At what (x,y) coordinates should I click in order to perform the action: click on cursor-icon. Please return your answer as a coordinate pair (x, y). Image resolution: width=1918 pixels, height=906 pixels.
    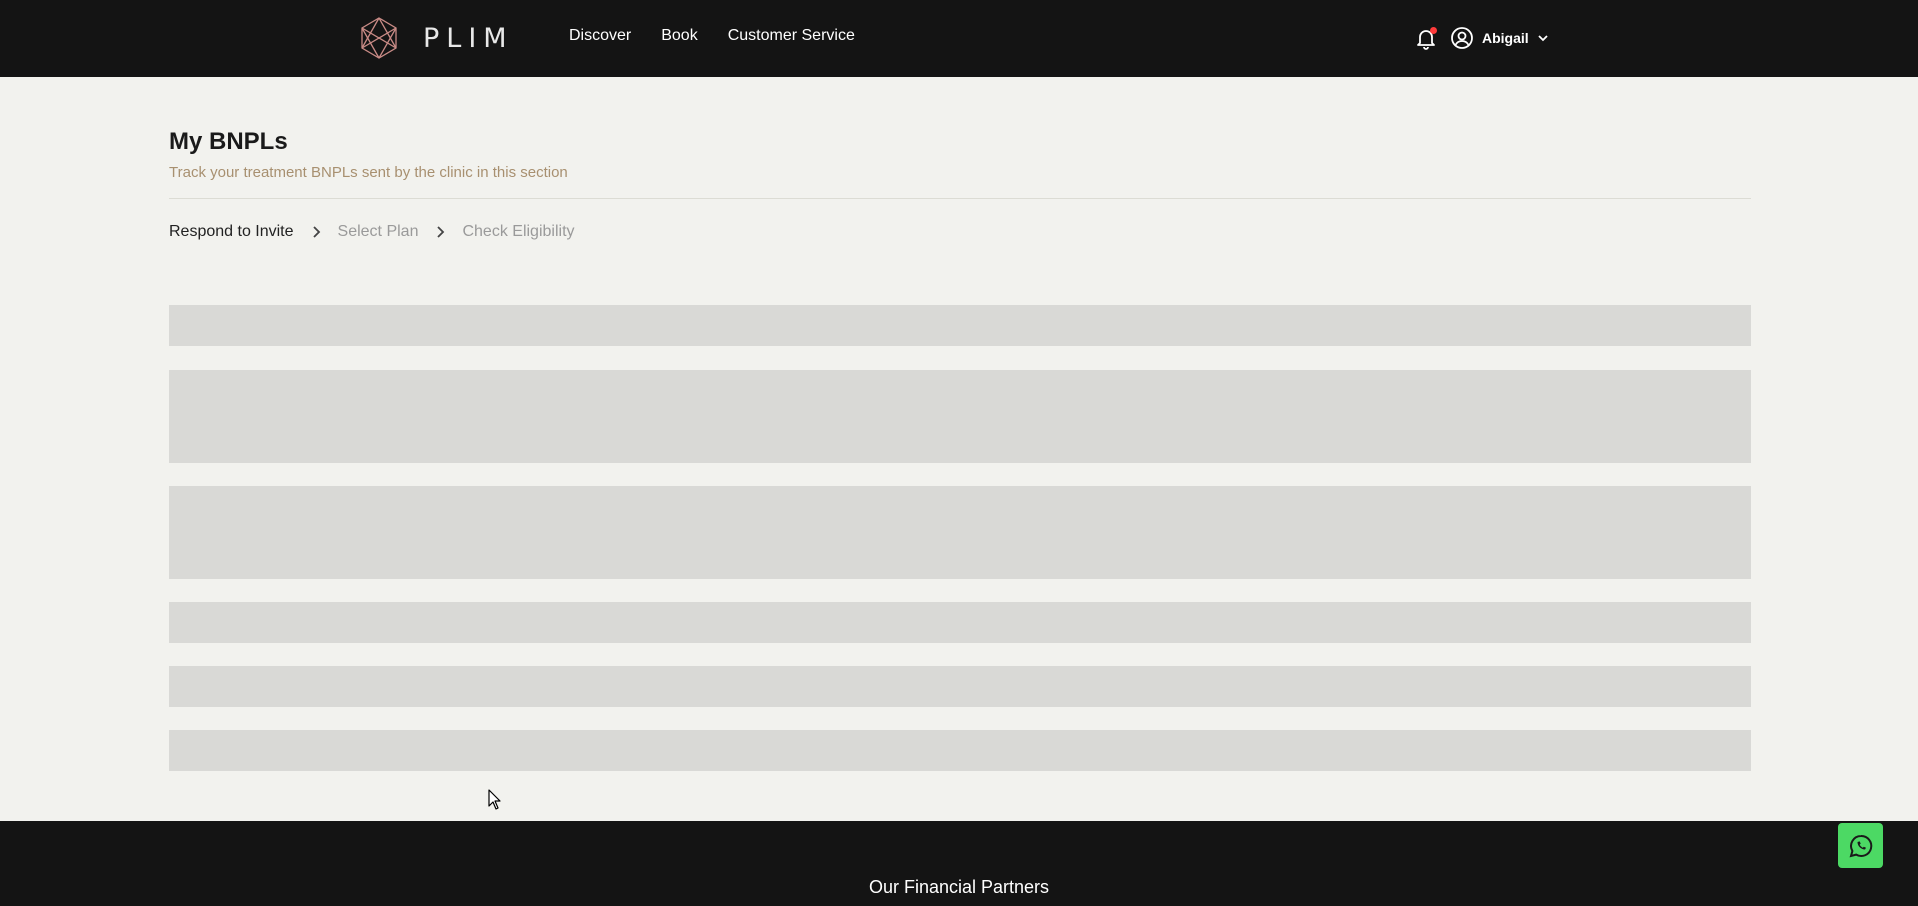
    Looking at the image, I should click on (494, 799).